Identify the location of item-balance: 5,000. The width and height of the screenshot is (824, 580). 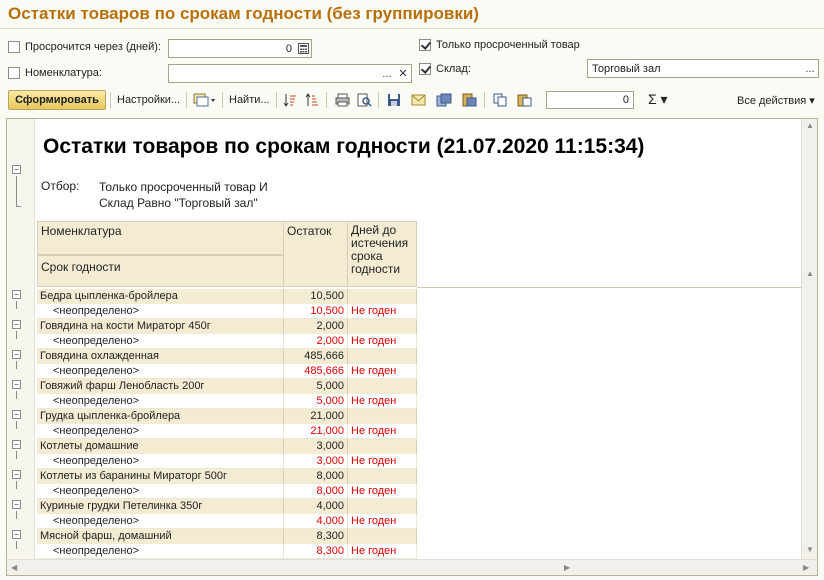
(316, 386).